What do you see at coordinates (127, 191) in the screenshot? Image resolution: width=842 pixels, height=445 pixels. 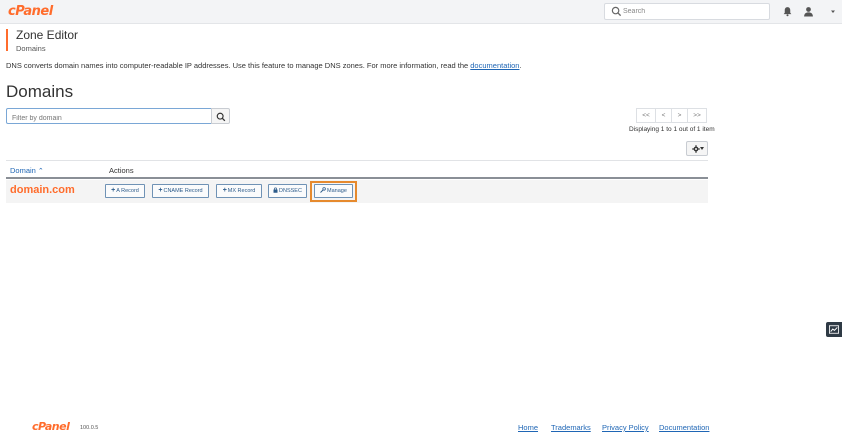 I see `a-record-label: A Record` at bounding box center [127, 191].